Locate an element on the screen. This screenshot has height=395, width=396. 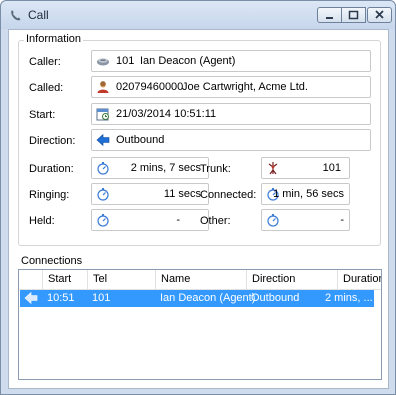
held-value: - is located at coordinates (178, 220).